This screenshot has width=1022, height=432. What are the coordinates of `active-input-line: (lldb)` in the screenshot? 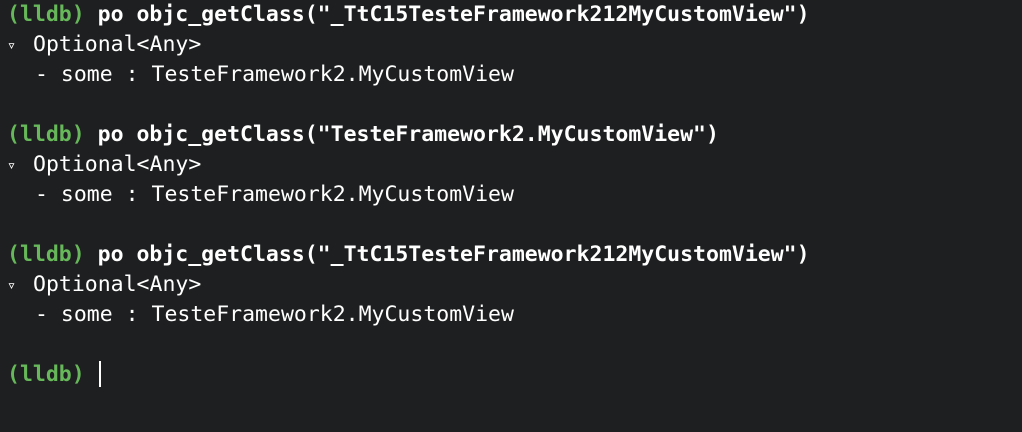 It's located at (514, 375).